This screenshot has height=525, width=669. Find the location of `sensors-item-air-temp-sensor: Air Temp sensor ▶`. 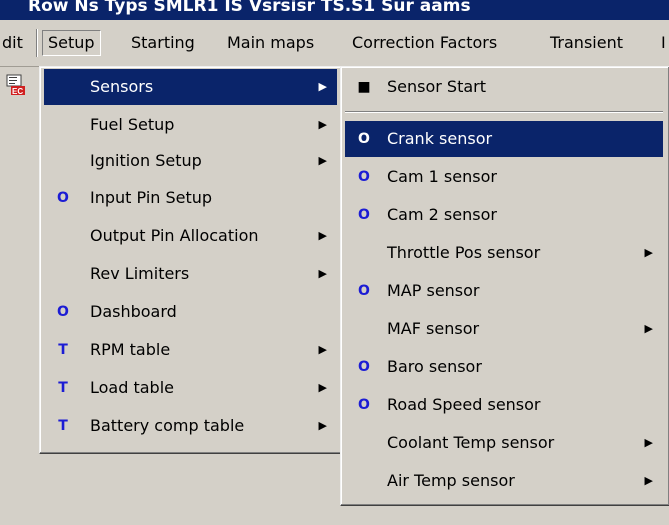

sensors-item-air-temp-sensor: Air Temp sensor ▶ is located at coordinates (504, 481).